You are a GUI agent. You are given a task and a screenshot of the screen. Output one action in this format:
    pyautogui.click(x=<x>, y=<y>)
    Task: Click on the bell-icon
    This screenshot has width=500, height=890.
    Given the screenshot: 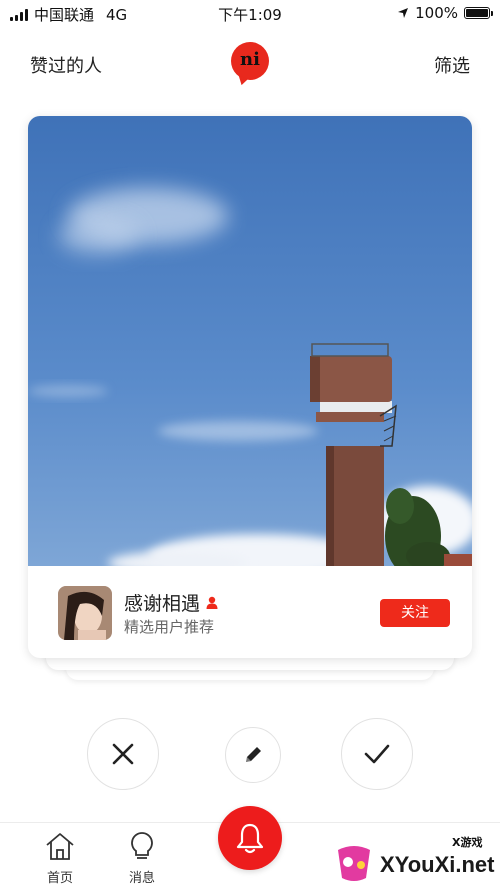 What is the action you would take?
    pyautogui.click(x=250, y=838)
    